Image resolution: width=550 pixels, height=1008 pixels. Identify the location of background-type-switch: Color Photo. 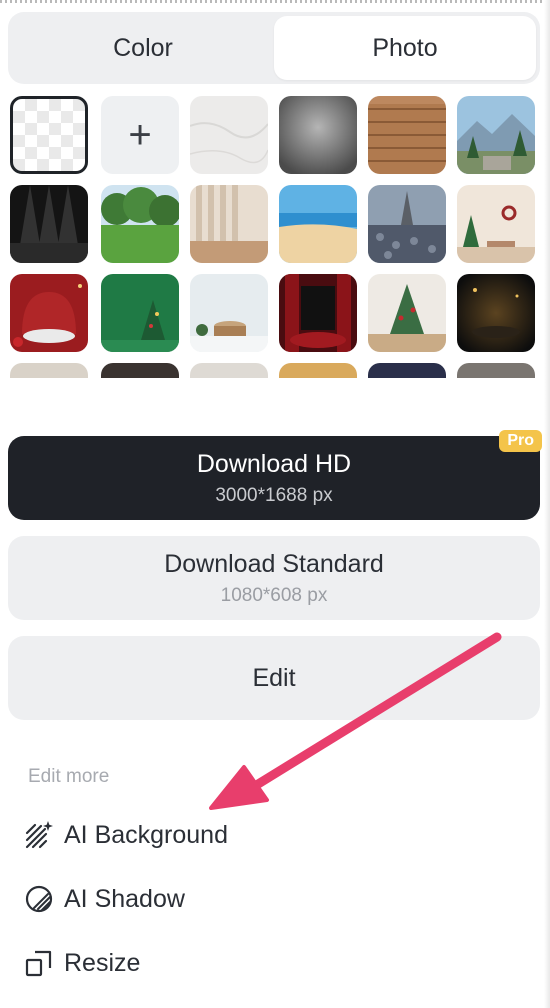
(274, 48).